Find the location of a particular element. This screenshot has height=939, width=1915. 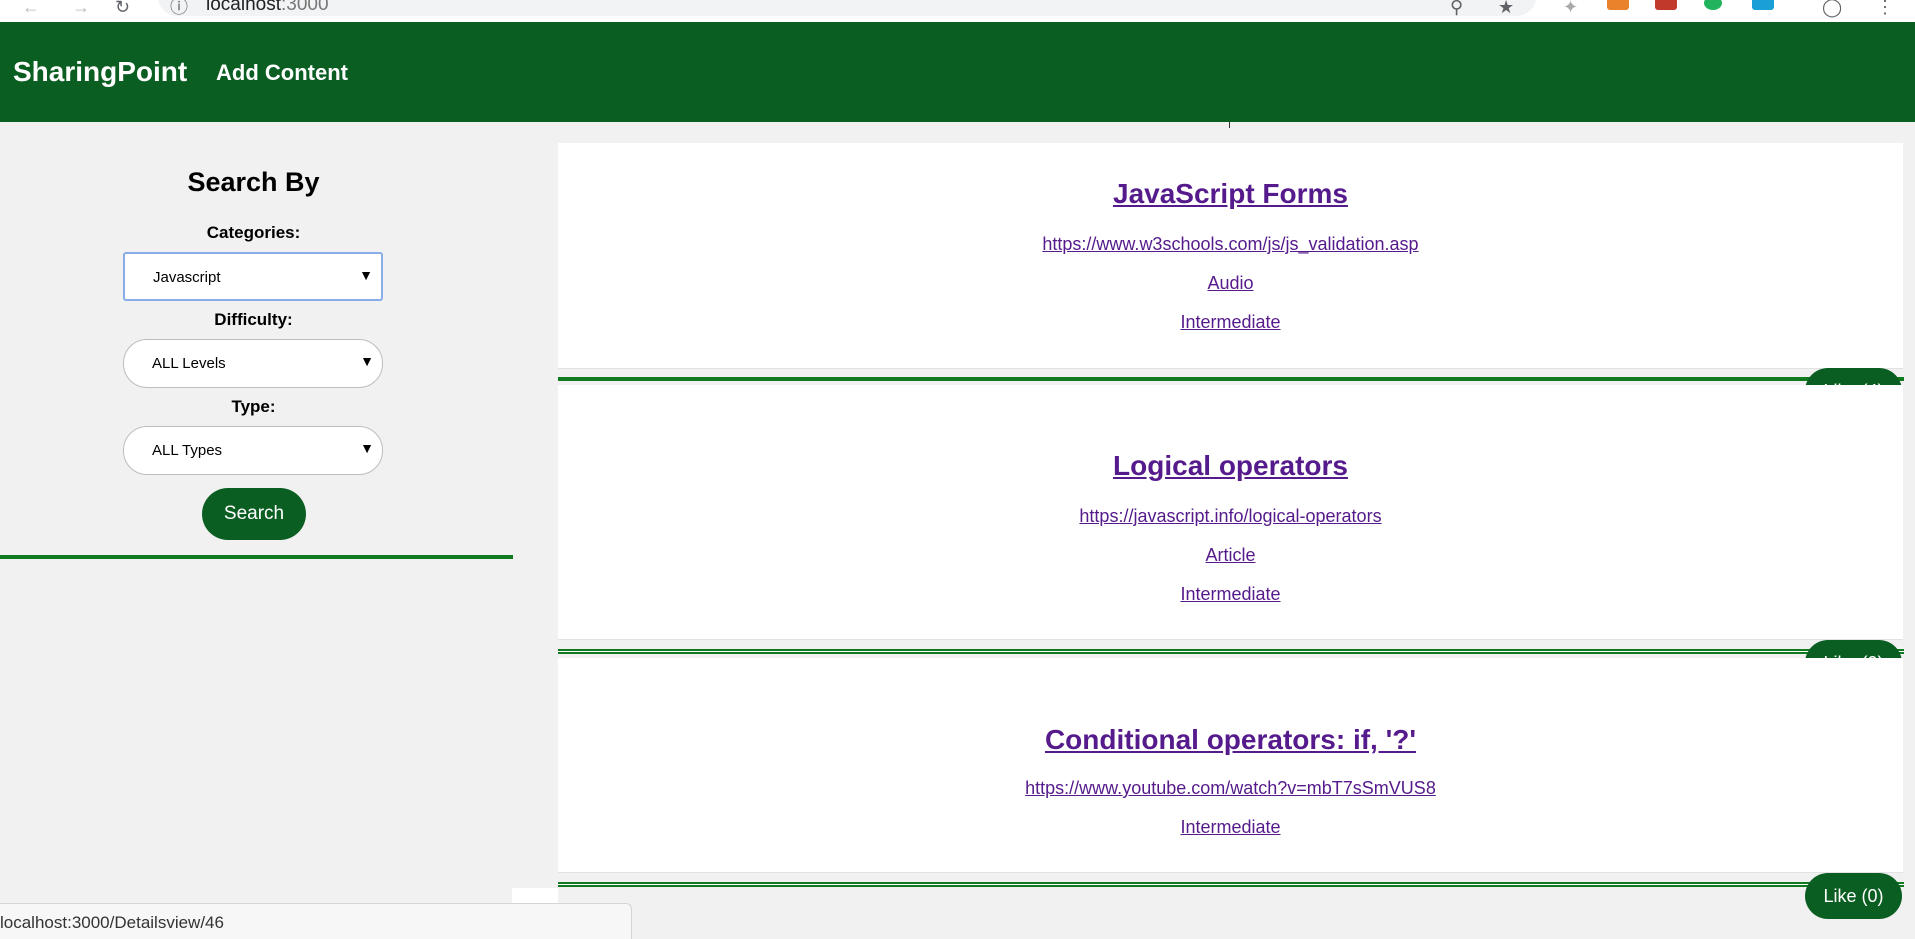

extension-icon: ✦ is located at coordinates (1570, 8).